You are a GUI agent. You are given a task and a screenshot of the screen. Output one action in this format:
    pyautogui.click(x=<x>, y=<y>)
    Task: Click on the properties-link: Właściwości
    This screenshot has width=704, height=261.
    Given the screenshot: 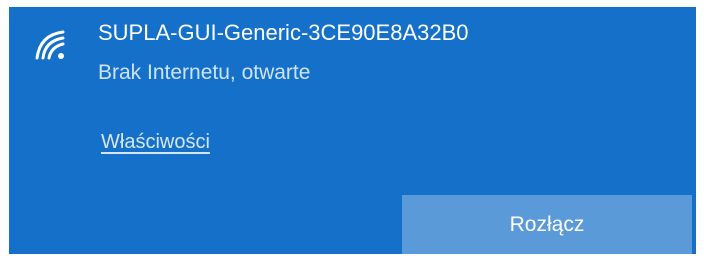 What is the action you would take?
    pyautogui.click(x=155, y=142)
    